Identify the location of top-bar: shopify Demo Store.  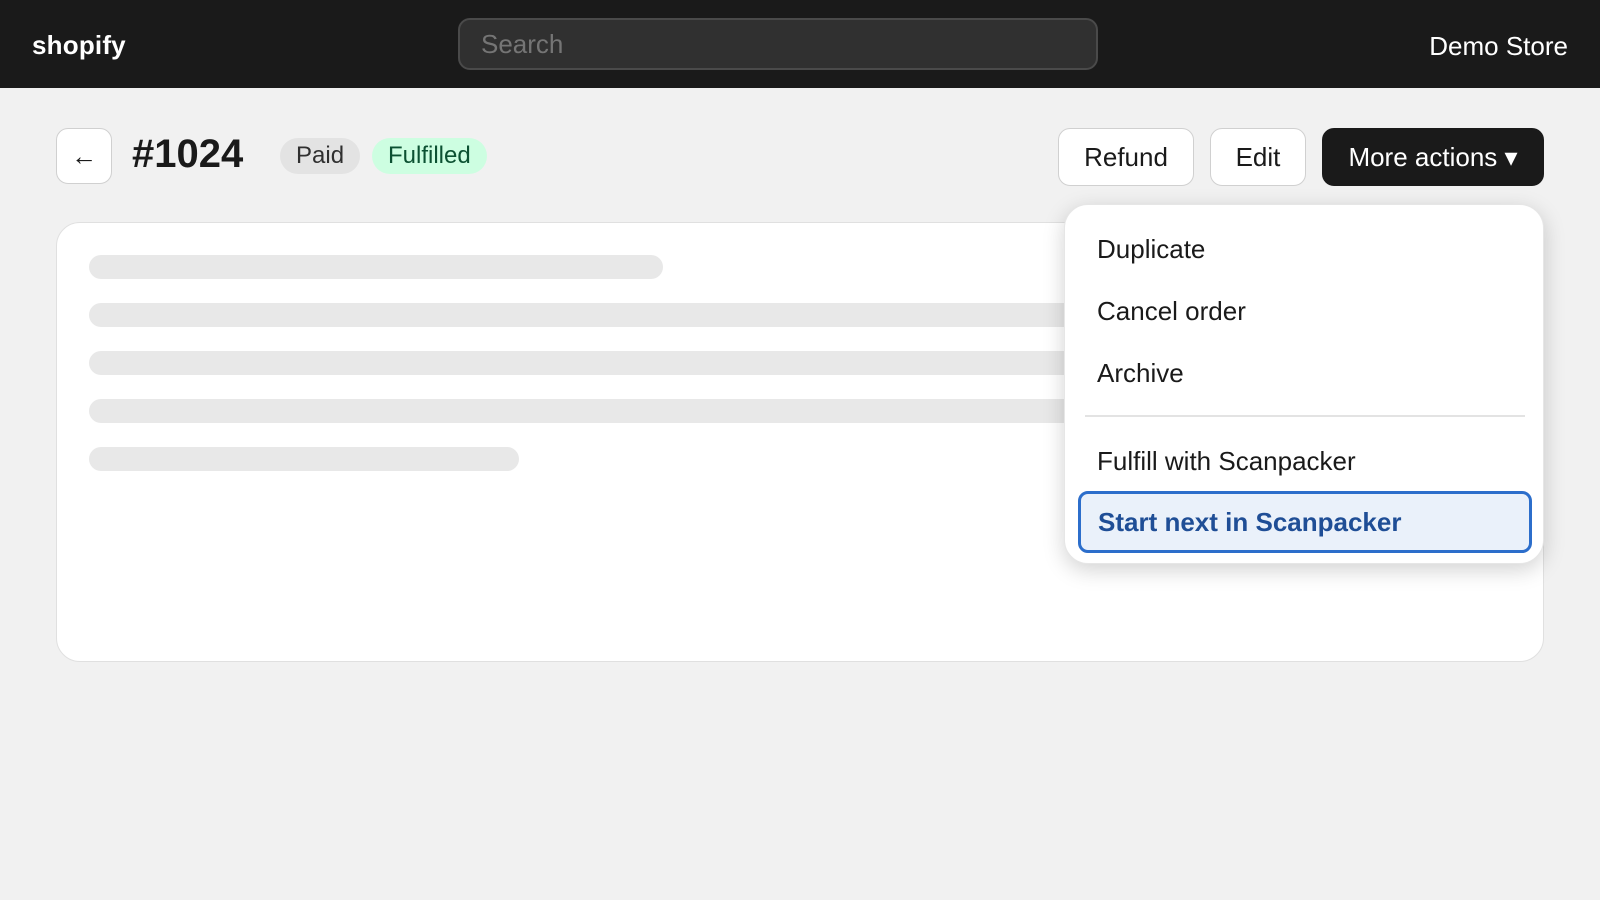
(800, 44).